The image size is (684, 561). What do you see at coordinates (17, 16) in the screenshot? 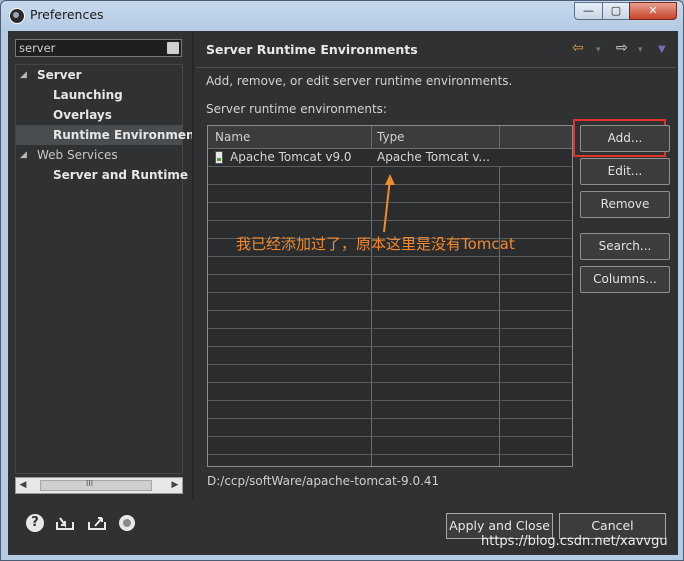
I see `eclipse-icon` at bounding box center [17, 16].